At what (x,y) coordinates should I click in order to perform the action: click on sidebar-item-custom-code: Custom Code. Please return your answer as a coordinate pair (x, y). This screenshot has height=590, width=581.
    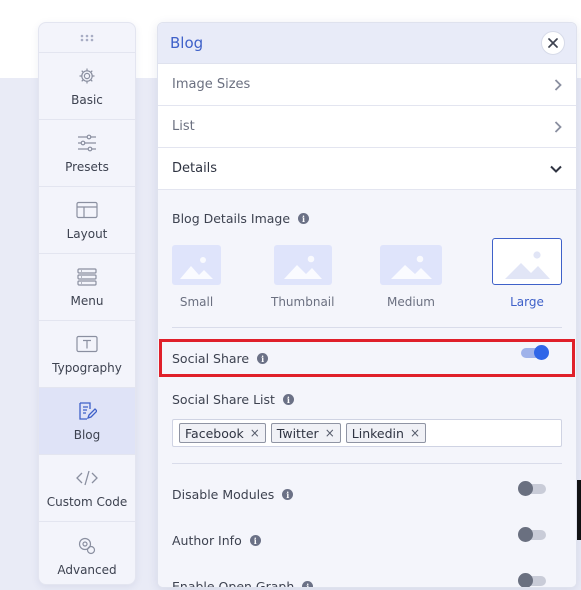
    Looking at the image, I should click on (87, 488).